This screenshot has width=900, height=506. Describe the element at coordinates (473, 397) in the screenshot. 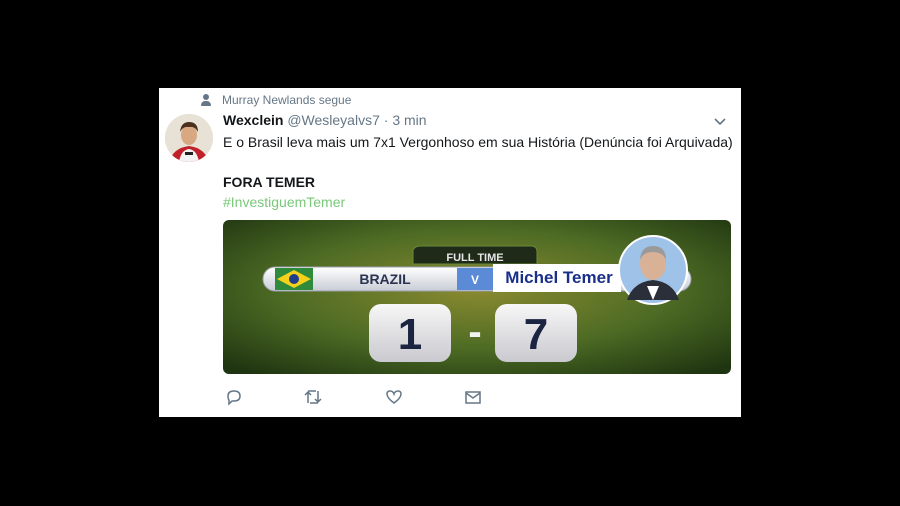

I see `dm-icon` at that location.